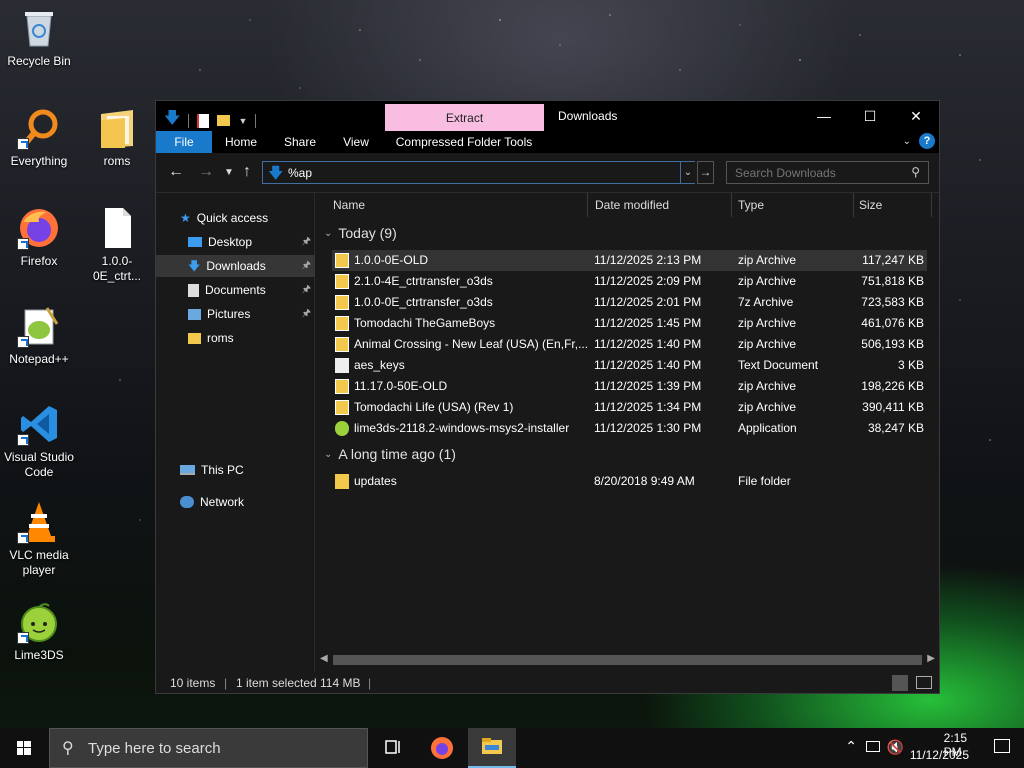 The height and width of the screenshot is (768, 1024). What do you see at coordinates (251, 290) in the screenshot?
I see `nav-item-documents: Documents 🖈` at bounding box center [251, 290].